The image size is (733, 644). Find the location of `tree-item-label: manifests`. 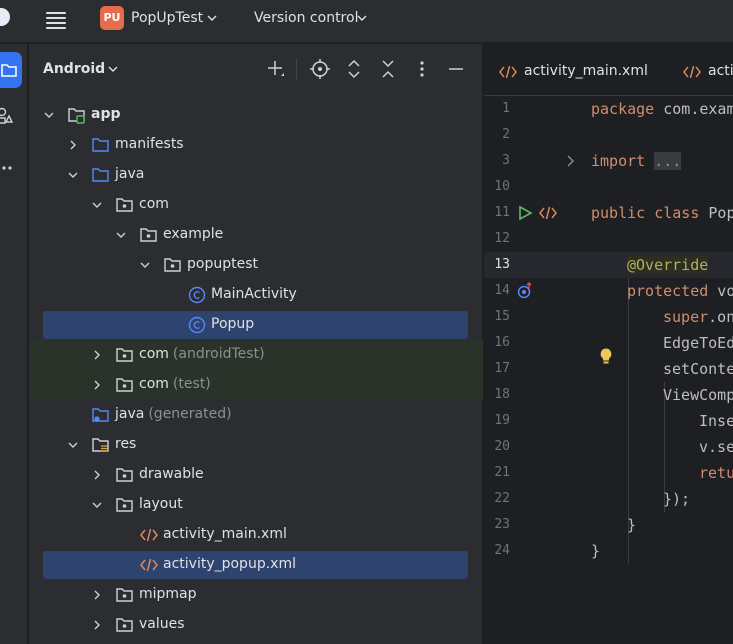

tree-item-label: manifests is located at coordinates (149, 144).